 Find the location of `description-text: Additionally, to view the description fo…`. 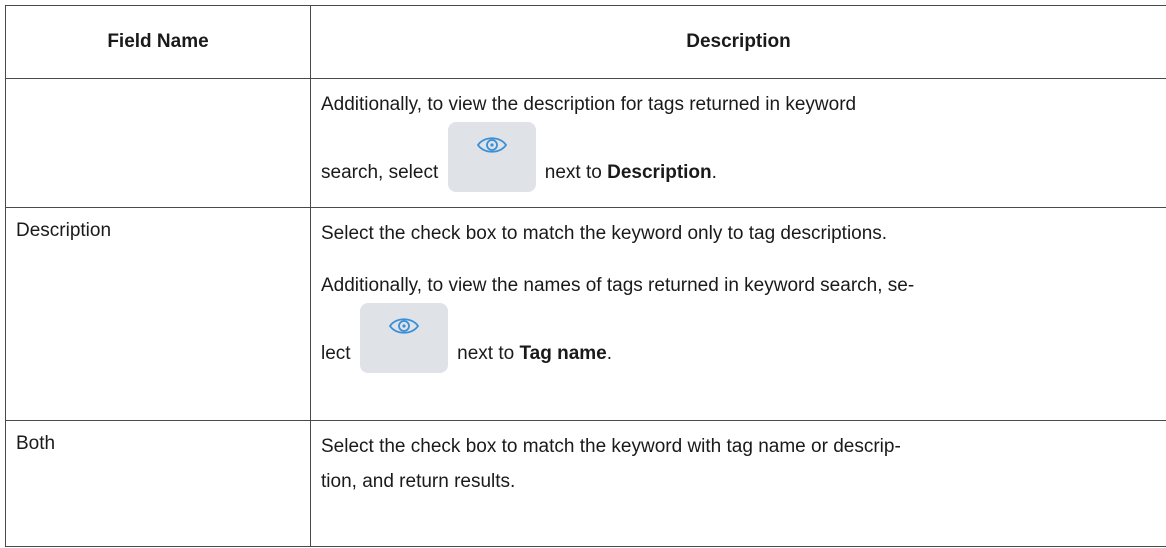

description-text: Additionally, to view the description fo… is located at coordinates (589, 104).